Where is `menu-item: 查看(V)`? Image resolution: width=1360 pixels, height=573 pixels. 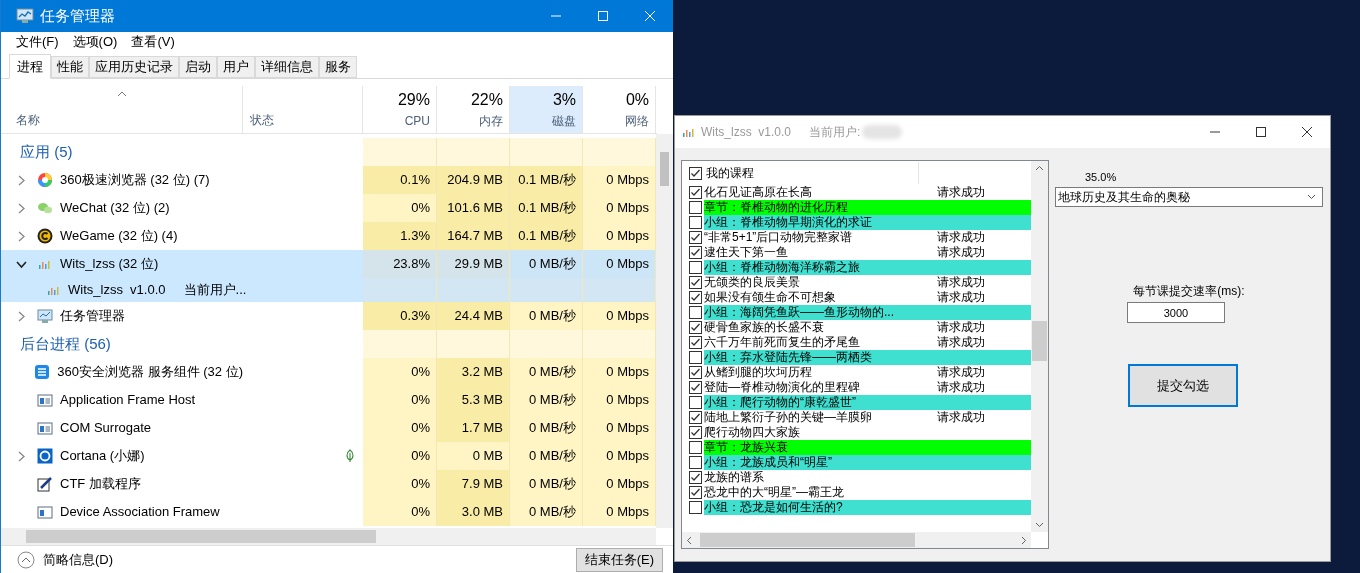
menu-item: 查看(V) is located at coordinates (153, 42).